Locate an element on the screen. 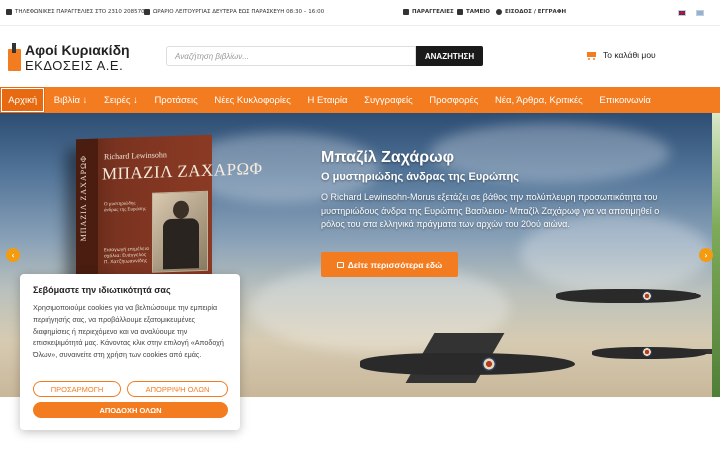 Image resolution: width=720 pixels, height=450 pixels. slider-next-arrow-icon: › is located at coordinates (706, 255).